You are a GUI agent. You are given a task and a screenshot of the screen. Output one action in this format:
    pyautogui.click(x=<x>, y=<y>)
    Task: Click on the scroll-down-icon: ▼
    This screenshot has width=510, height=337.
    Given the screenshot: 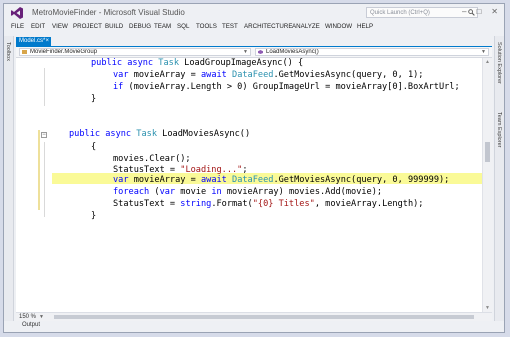 What is the action you would take?
    pyautogui.click(x=487, y=308)
    